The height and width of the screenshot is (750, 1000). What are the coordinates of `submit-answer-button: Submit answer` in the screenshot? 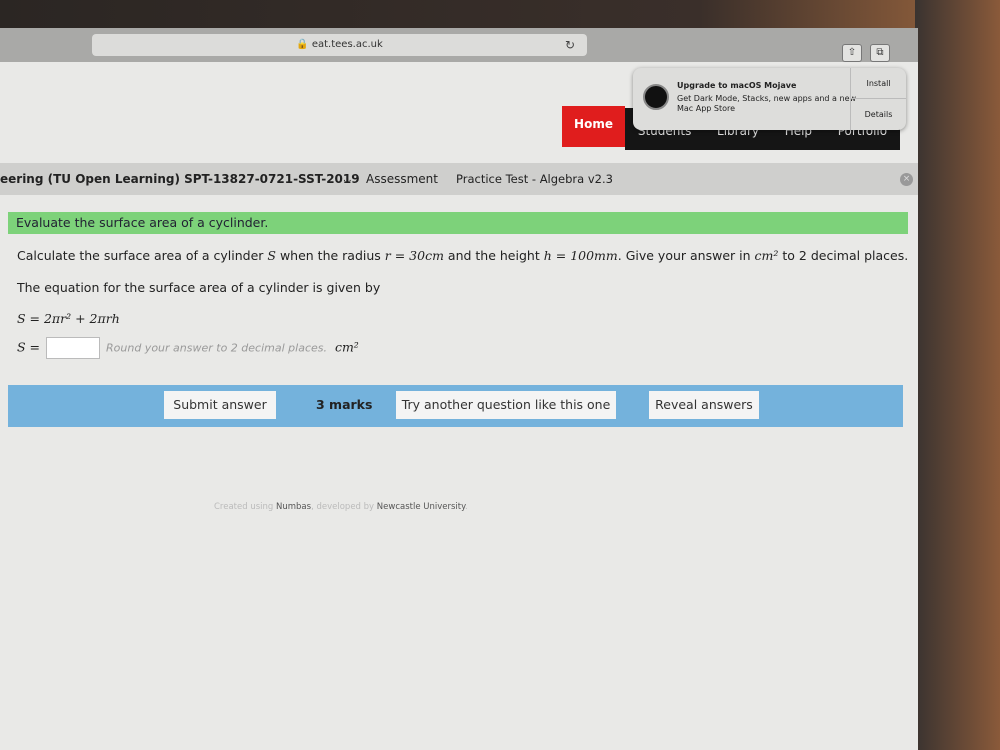 It's located at (220, 405).